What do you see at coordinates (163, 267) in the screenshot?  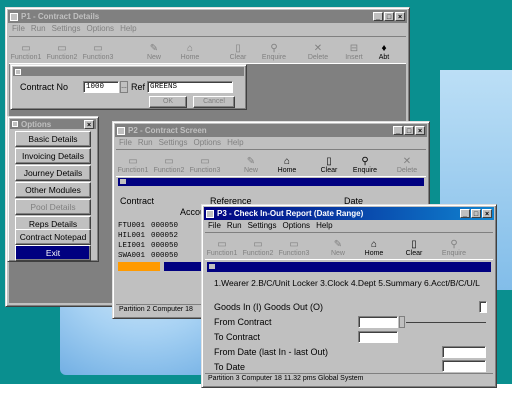 I see `selected-row` at bounding box center [163, 267].